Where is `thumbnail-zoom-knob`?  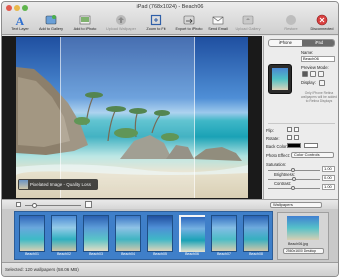
thumbnail-zoom-knob is located at coordinates (34, 205).